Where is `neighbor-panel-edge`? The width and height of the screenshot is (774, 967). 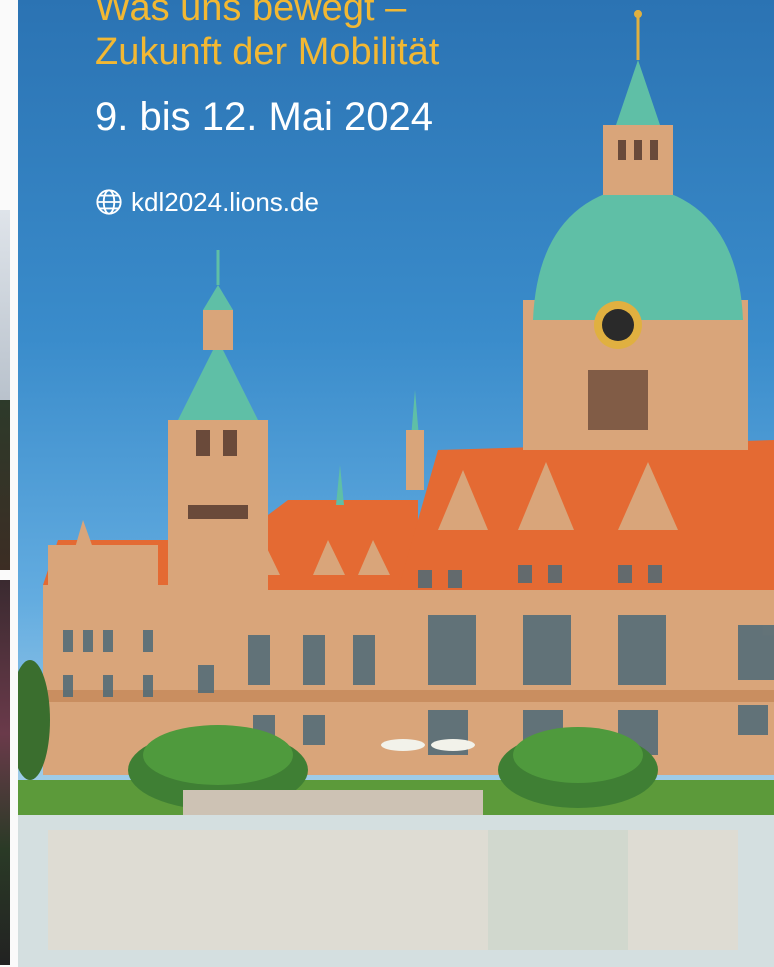
neighbor-panel-edge is located at coordinates (9, 483).